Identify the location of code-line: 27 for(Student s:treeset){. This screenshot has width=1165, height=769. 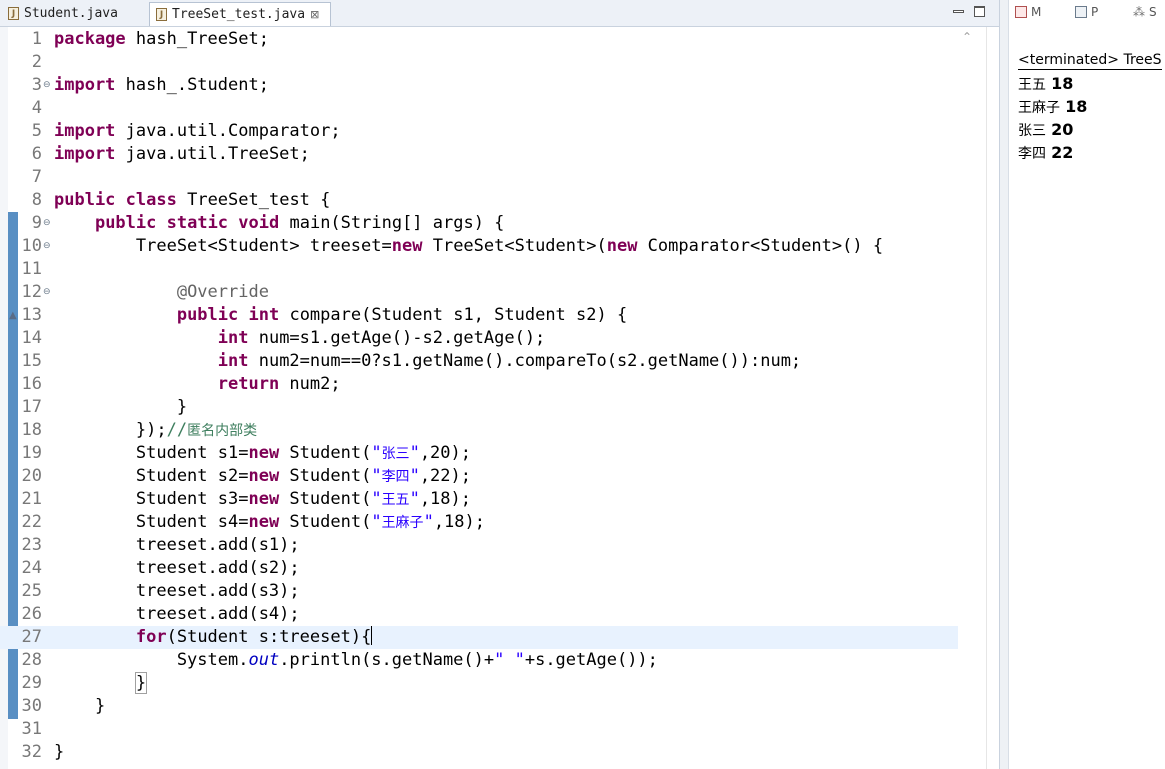
(479, 637).